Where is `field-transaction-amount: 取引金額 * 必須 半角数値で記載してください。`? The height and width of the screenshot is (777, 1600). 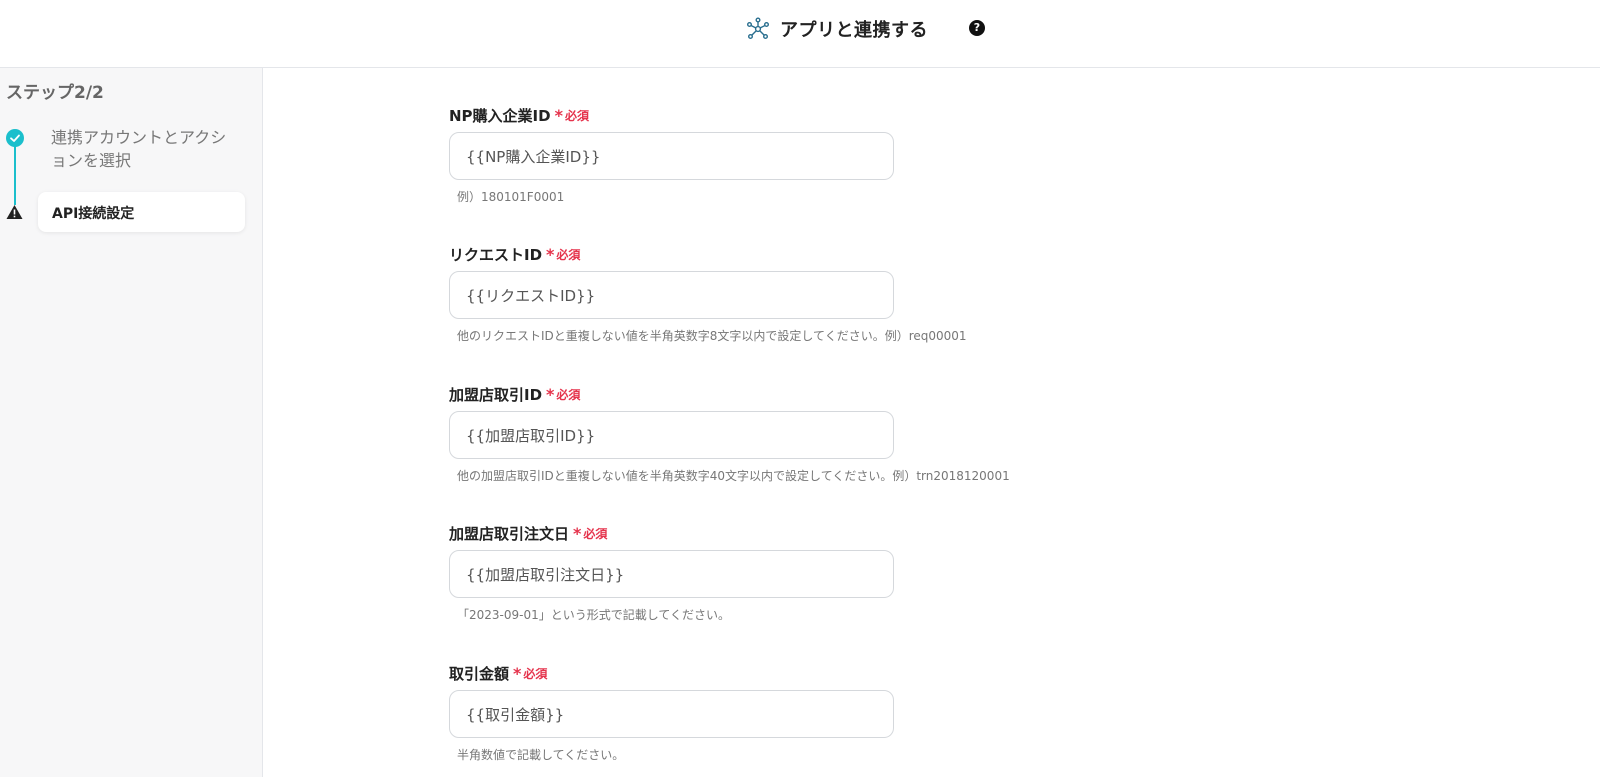 field-transaction-amount: 取引金額 * 必須 半角数値で記載してください。 is located at coordinates (799, 712).